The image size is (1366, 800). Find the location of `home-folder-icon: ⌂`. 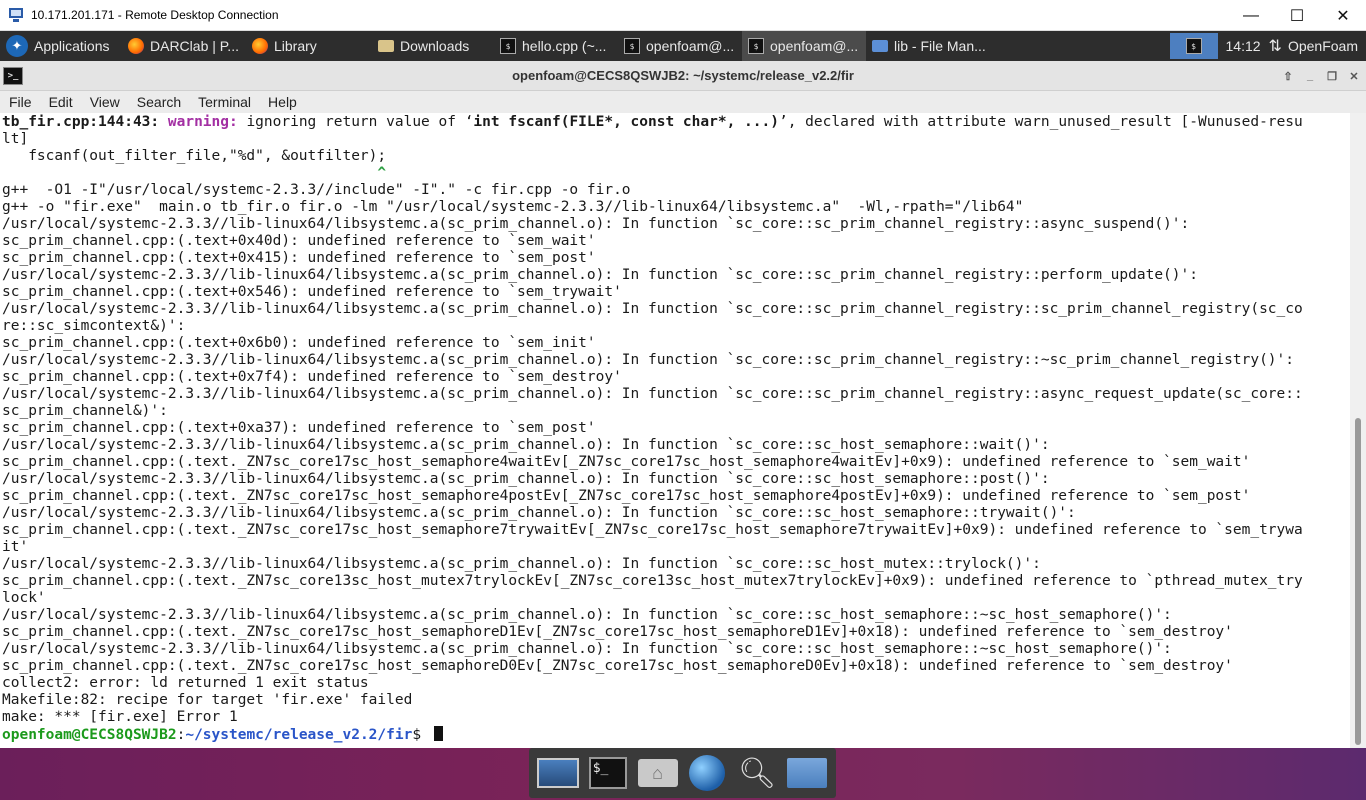

home-folder-icon: ⌂ is located at coordinates (657, 773).